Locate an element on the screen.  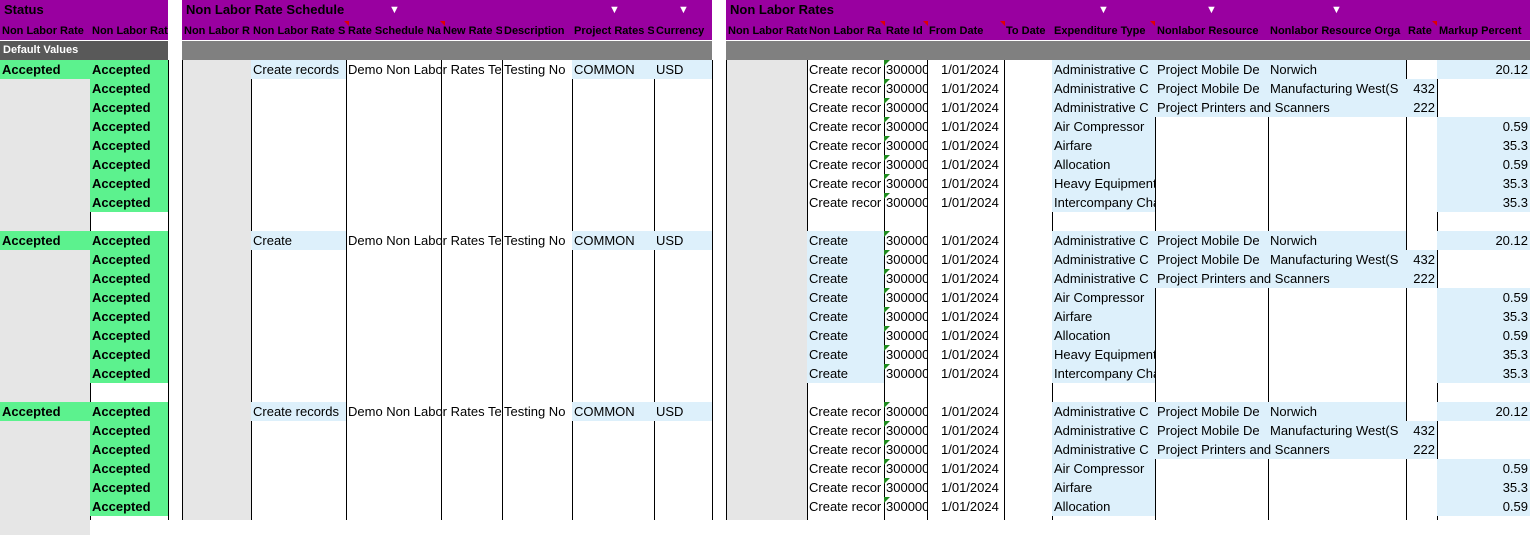
column-header: Currency is located at coordinates (683, 30).